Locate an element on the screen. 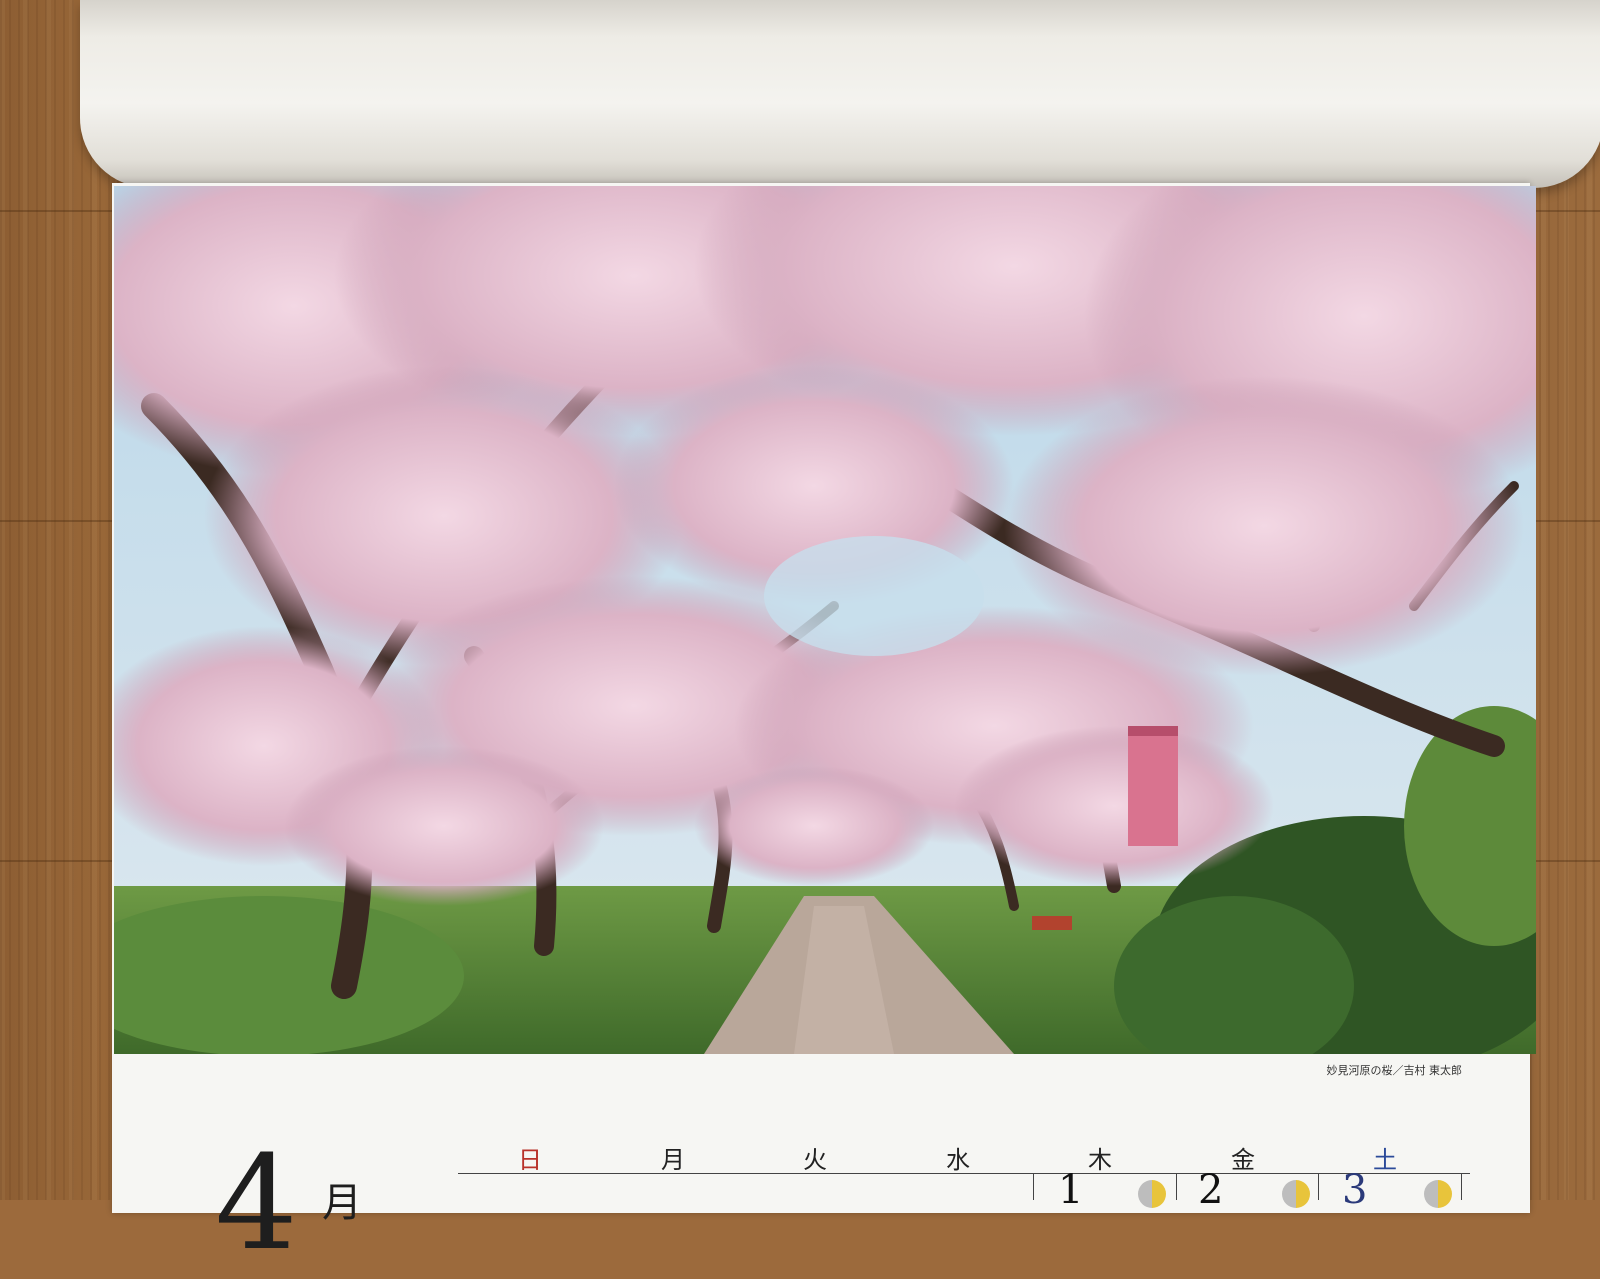  weekday-sun: 日 is located at coordinates (530, 1160).